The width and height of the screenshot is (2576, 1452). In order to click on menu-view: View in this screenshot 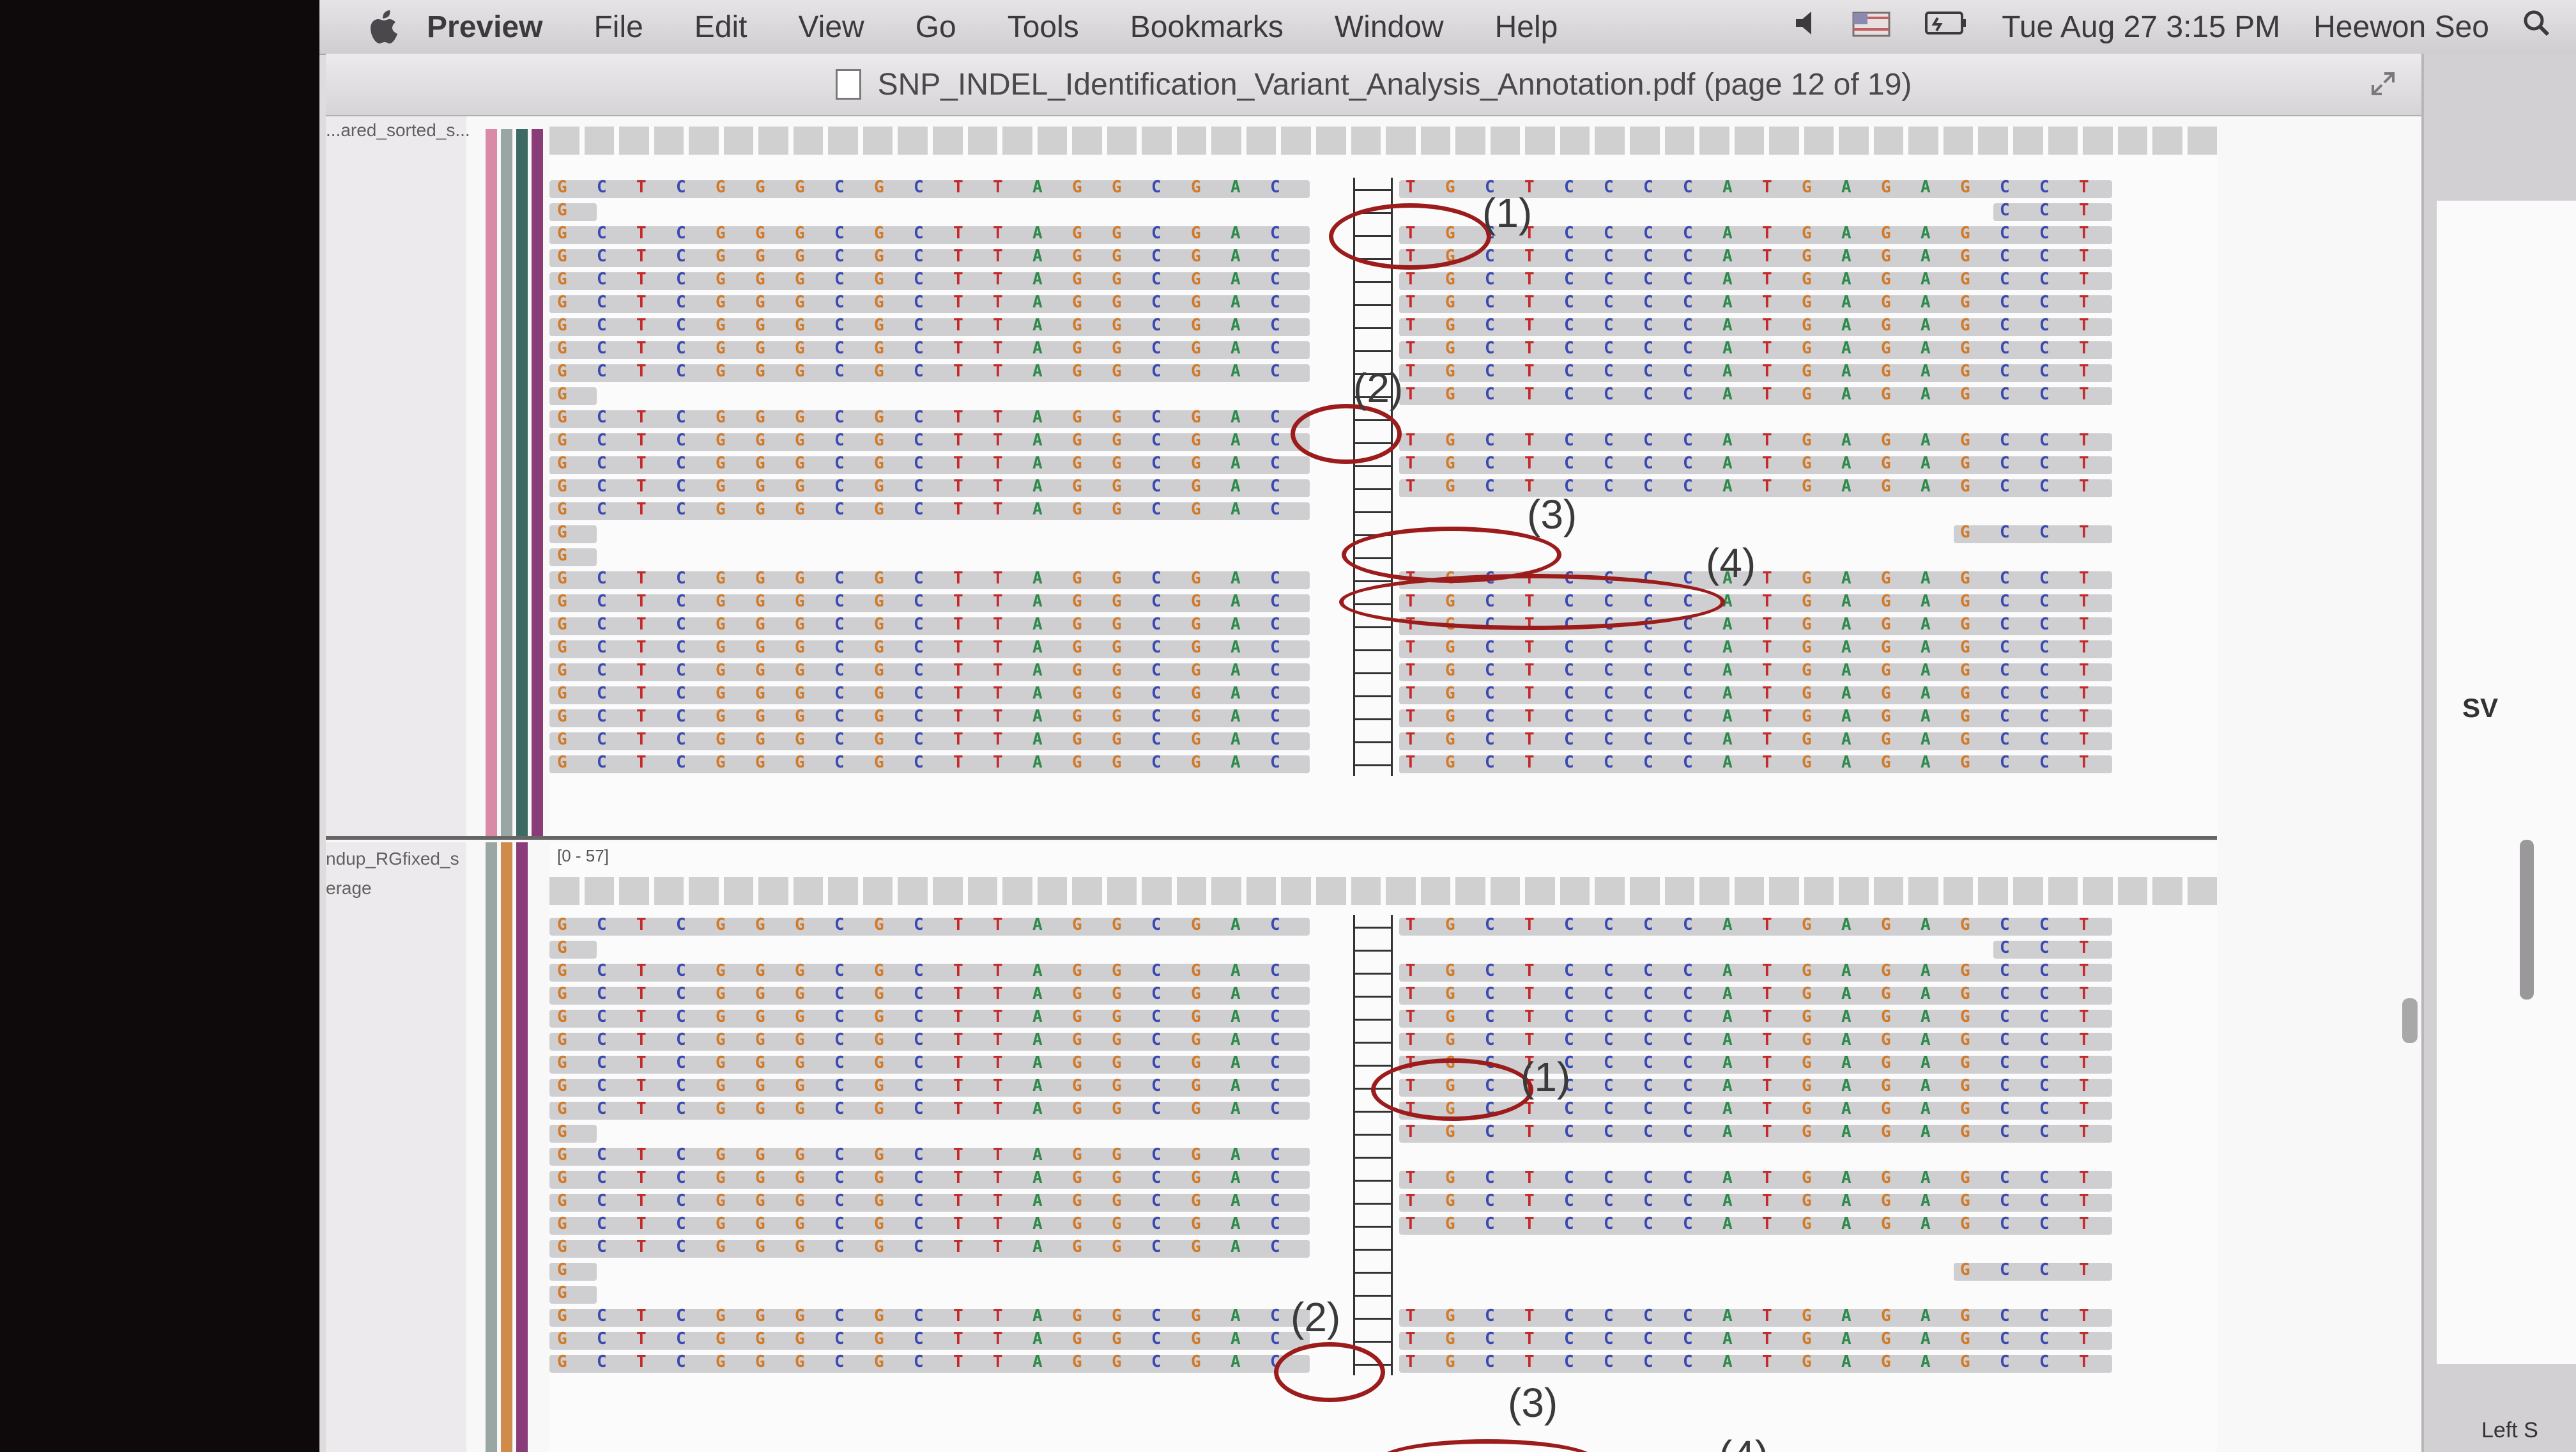, I will do `click(831, 27)`.